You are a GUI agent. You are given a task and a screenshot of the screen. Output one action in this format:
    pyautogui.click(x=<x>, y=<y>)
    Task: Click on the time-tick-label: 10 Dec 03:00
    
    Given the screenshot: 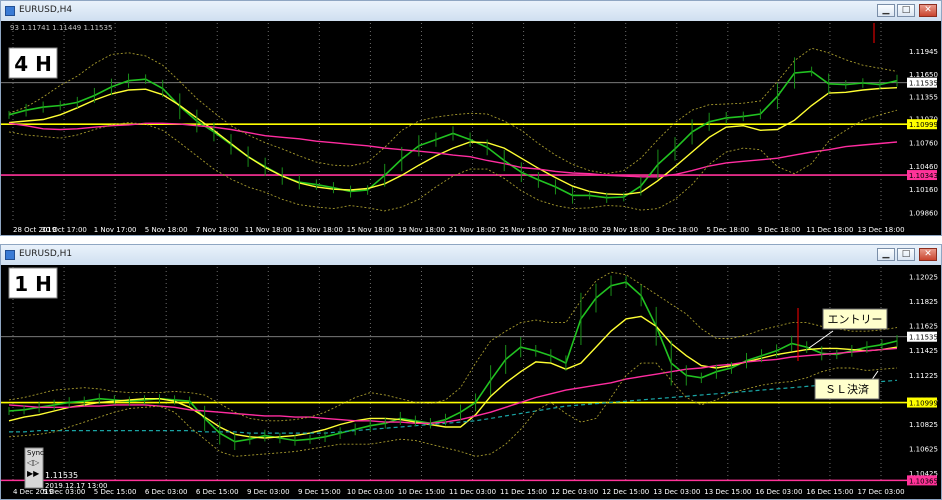 What is the action you would take?
    pyautogui.click(x=370, y=492)
    